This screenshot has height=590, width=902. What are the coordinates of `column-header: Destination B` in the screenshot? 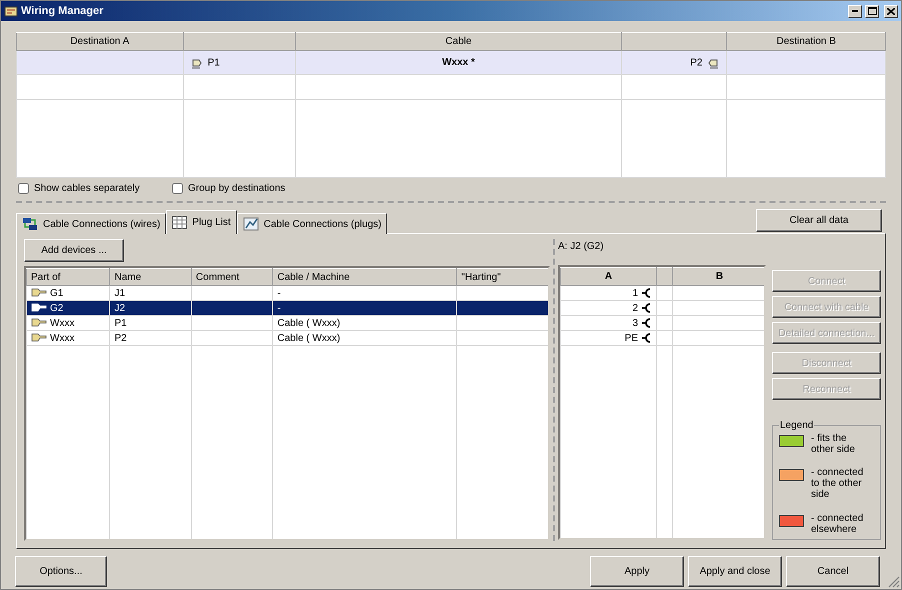 It's located at (806, 41).